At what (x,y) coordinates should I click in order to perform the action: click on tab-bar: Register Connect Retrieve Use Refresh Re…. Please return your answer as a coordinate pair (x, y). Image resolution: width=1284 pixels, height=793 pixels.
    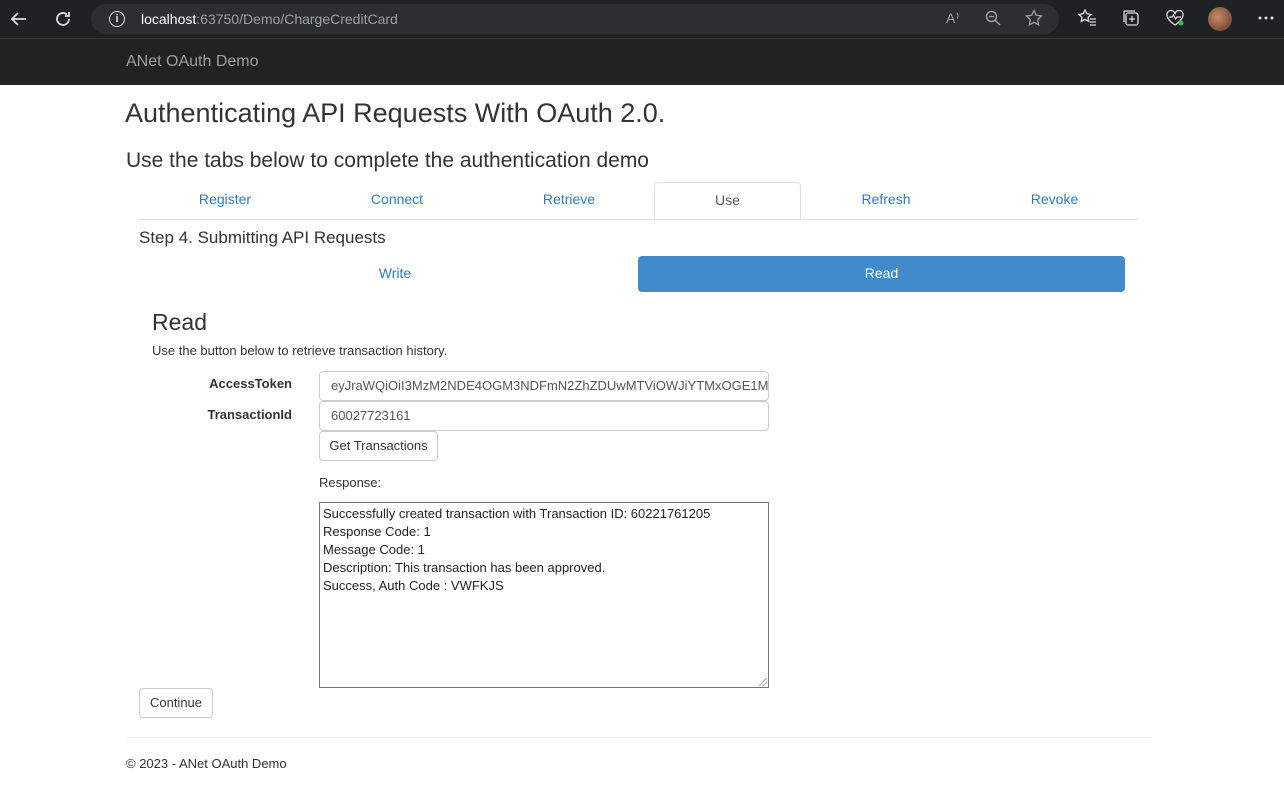
    Looking at the image, I should click on (638, 201).